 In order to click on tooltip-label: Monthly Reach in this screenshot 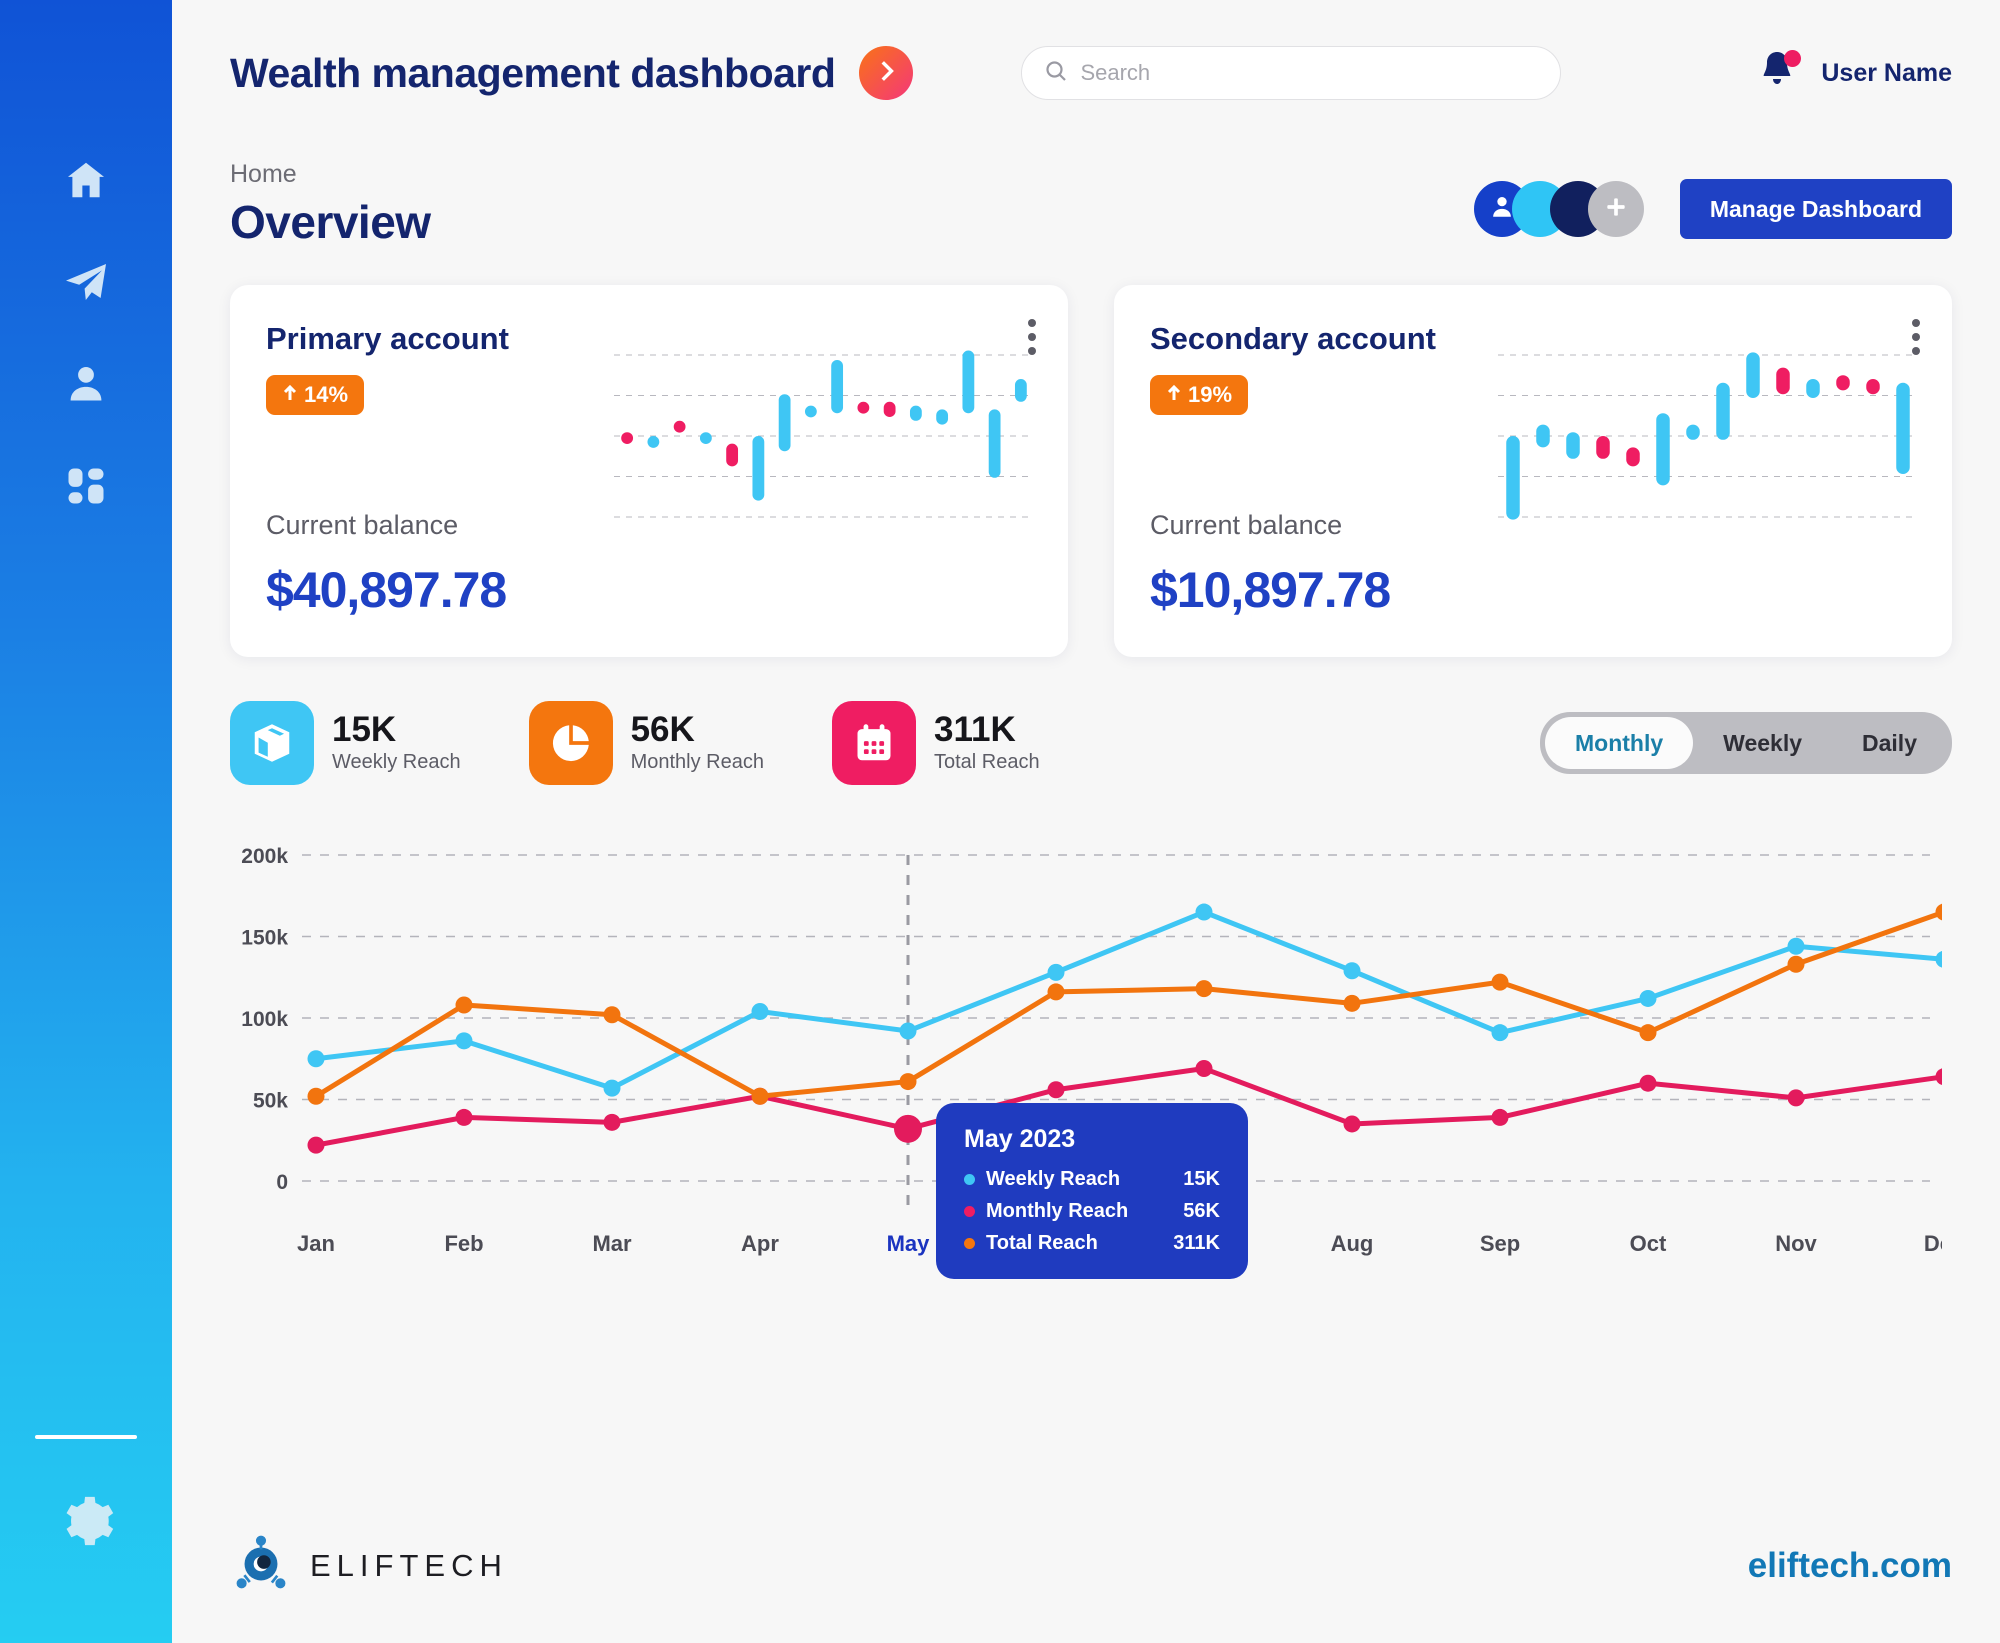, I will do `click(1057, 1211)`.